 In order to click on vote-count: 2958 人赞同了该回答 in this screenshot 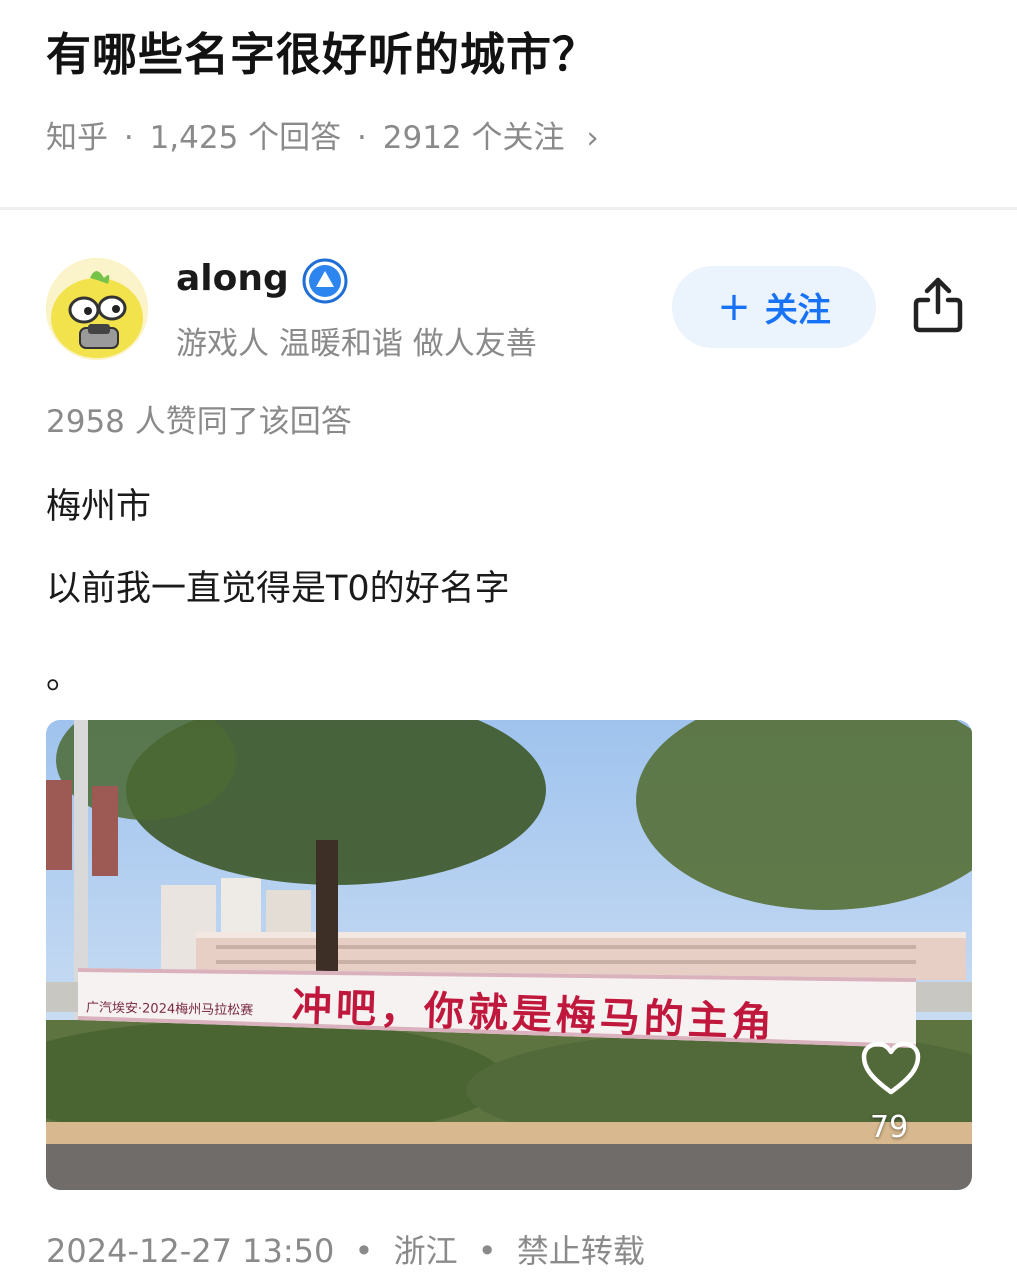, I will do `click(199, 422)`.